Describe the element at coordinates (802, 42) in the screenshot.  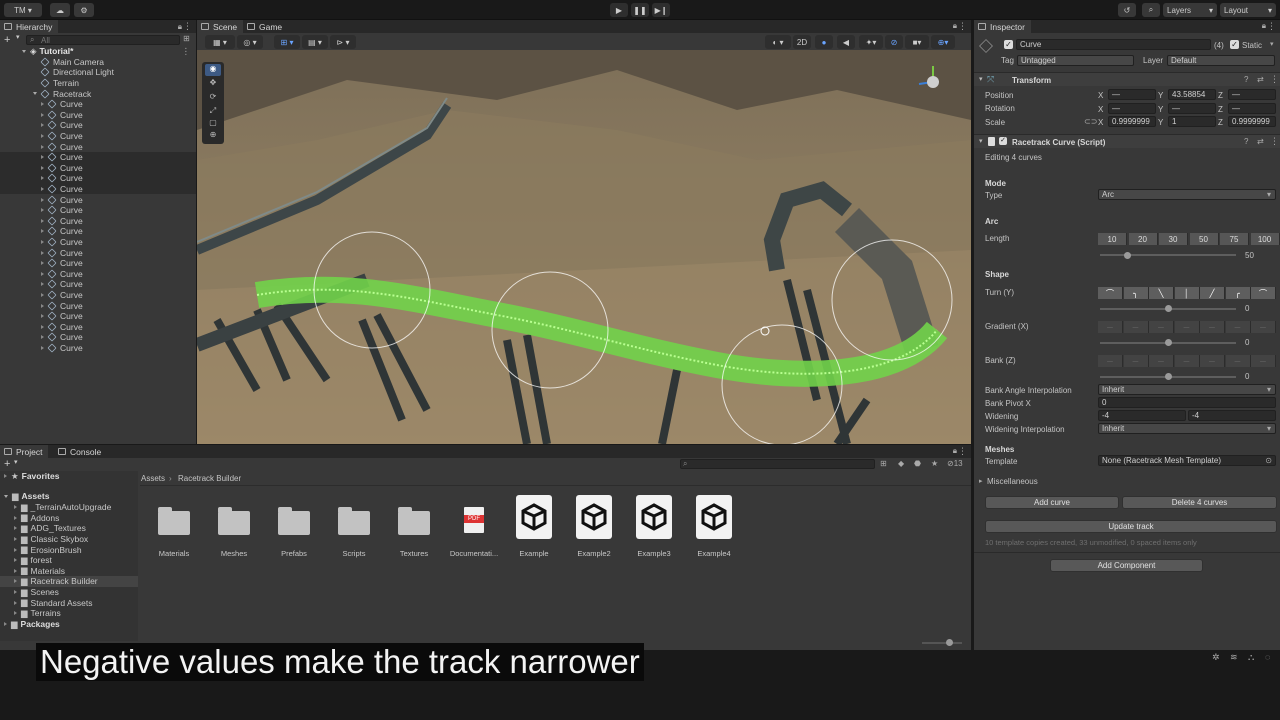
I see `toggle-2d-button: 2D` at that location.